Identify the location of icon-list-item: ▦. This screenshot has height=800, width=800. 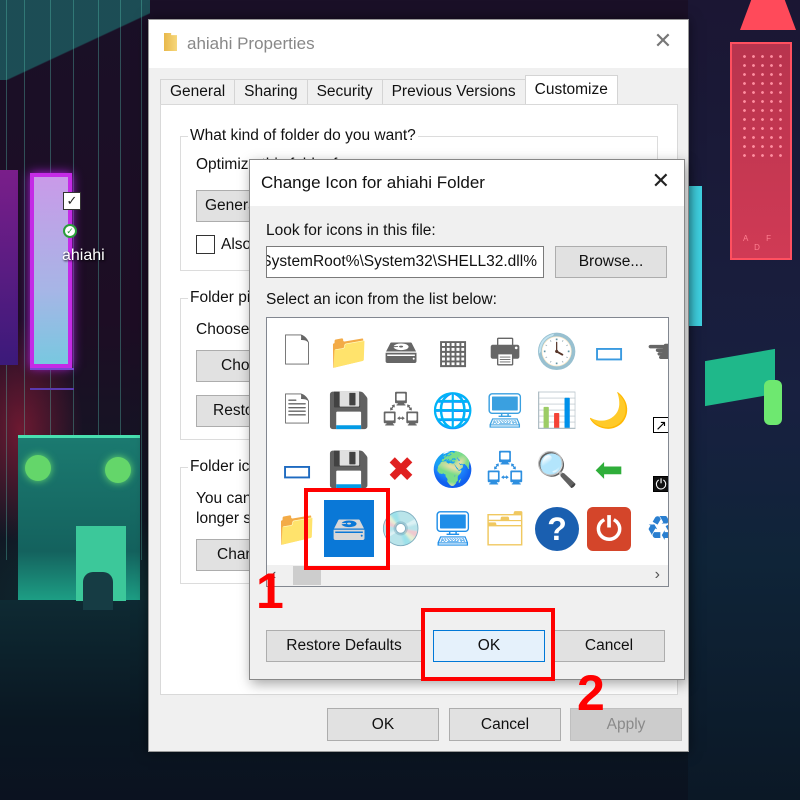
(453, 351).